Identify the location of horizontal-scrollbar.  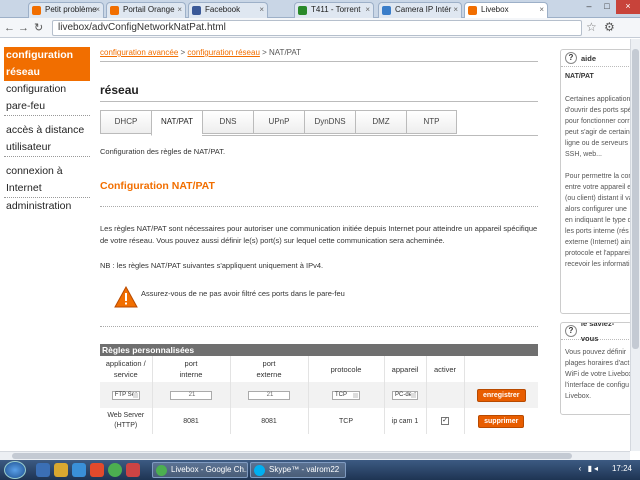
(315, 455).